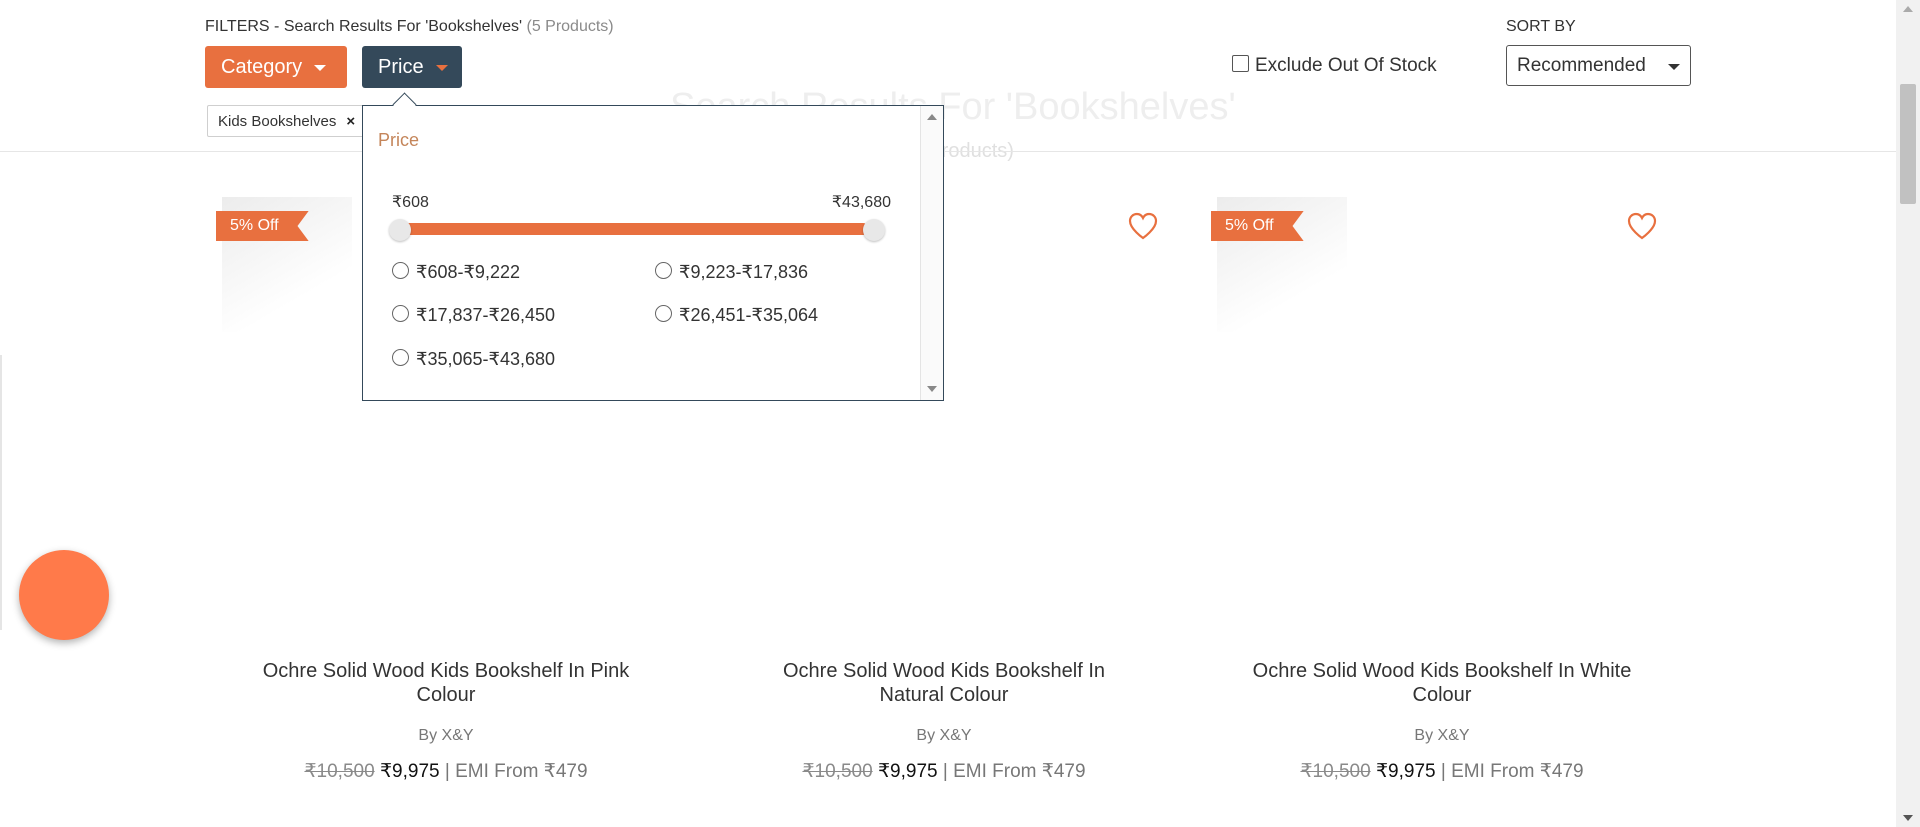 The image size is (1920, 827). I want to click on price-option: ₹35,065-₹43,680, so click(473, 359).